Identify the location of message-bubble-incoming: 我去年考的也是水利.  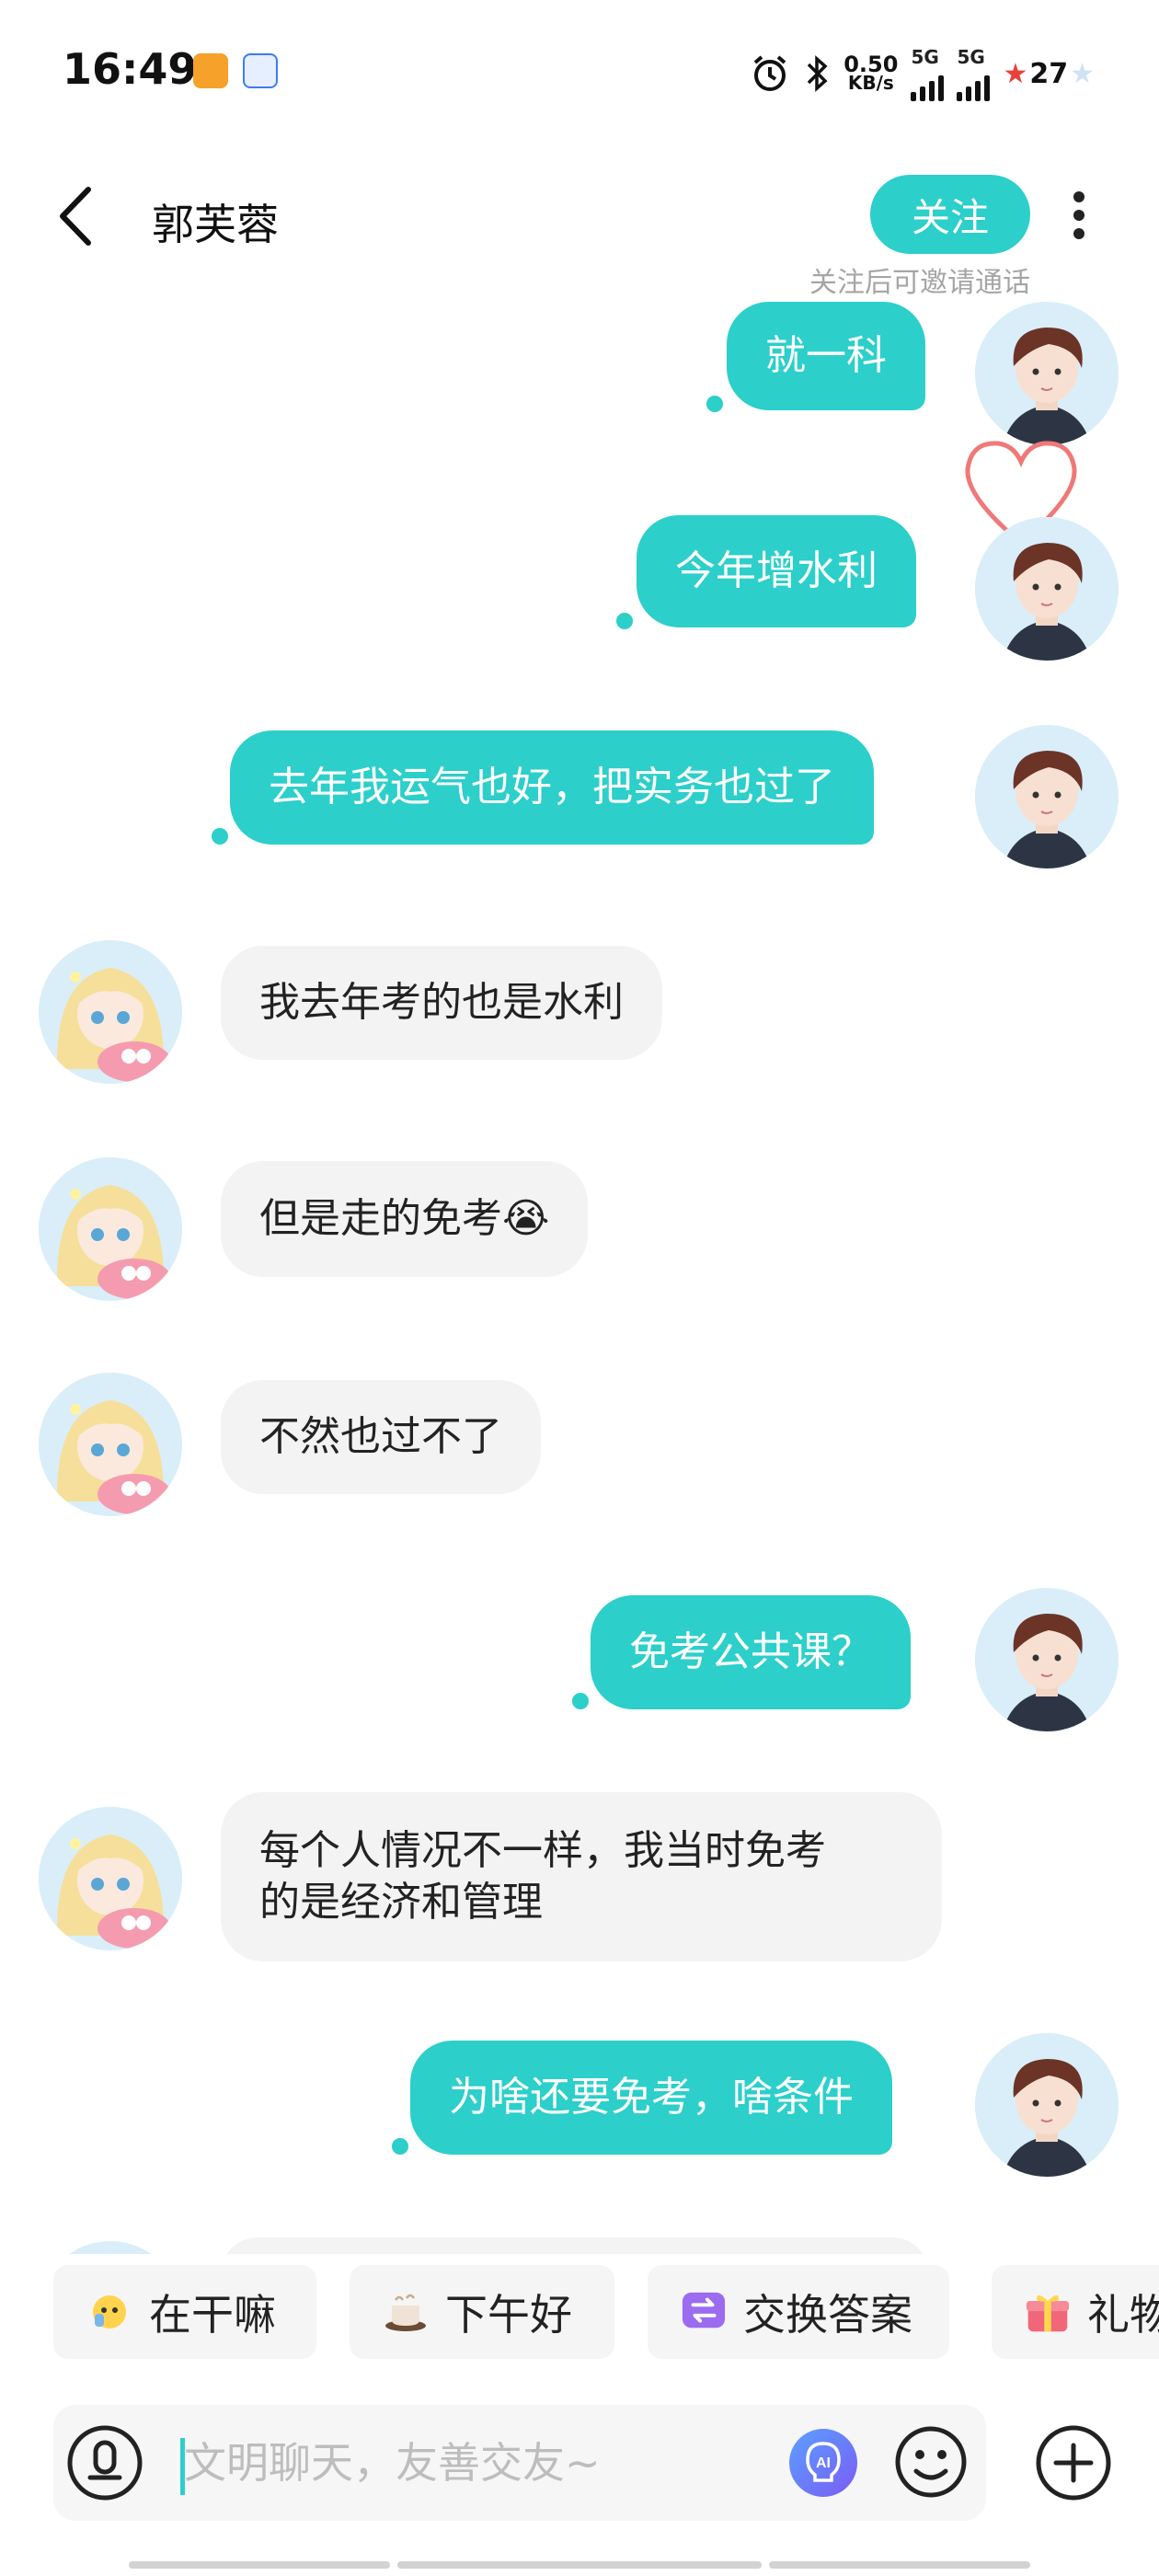
(441, 1003).